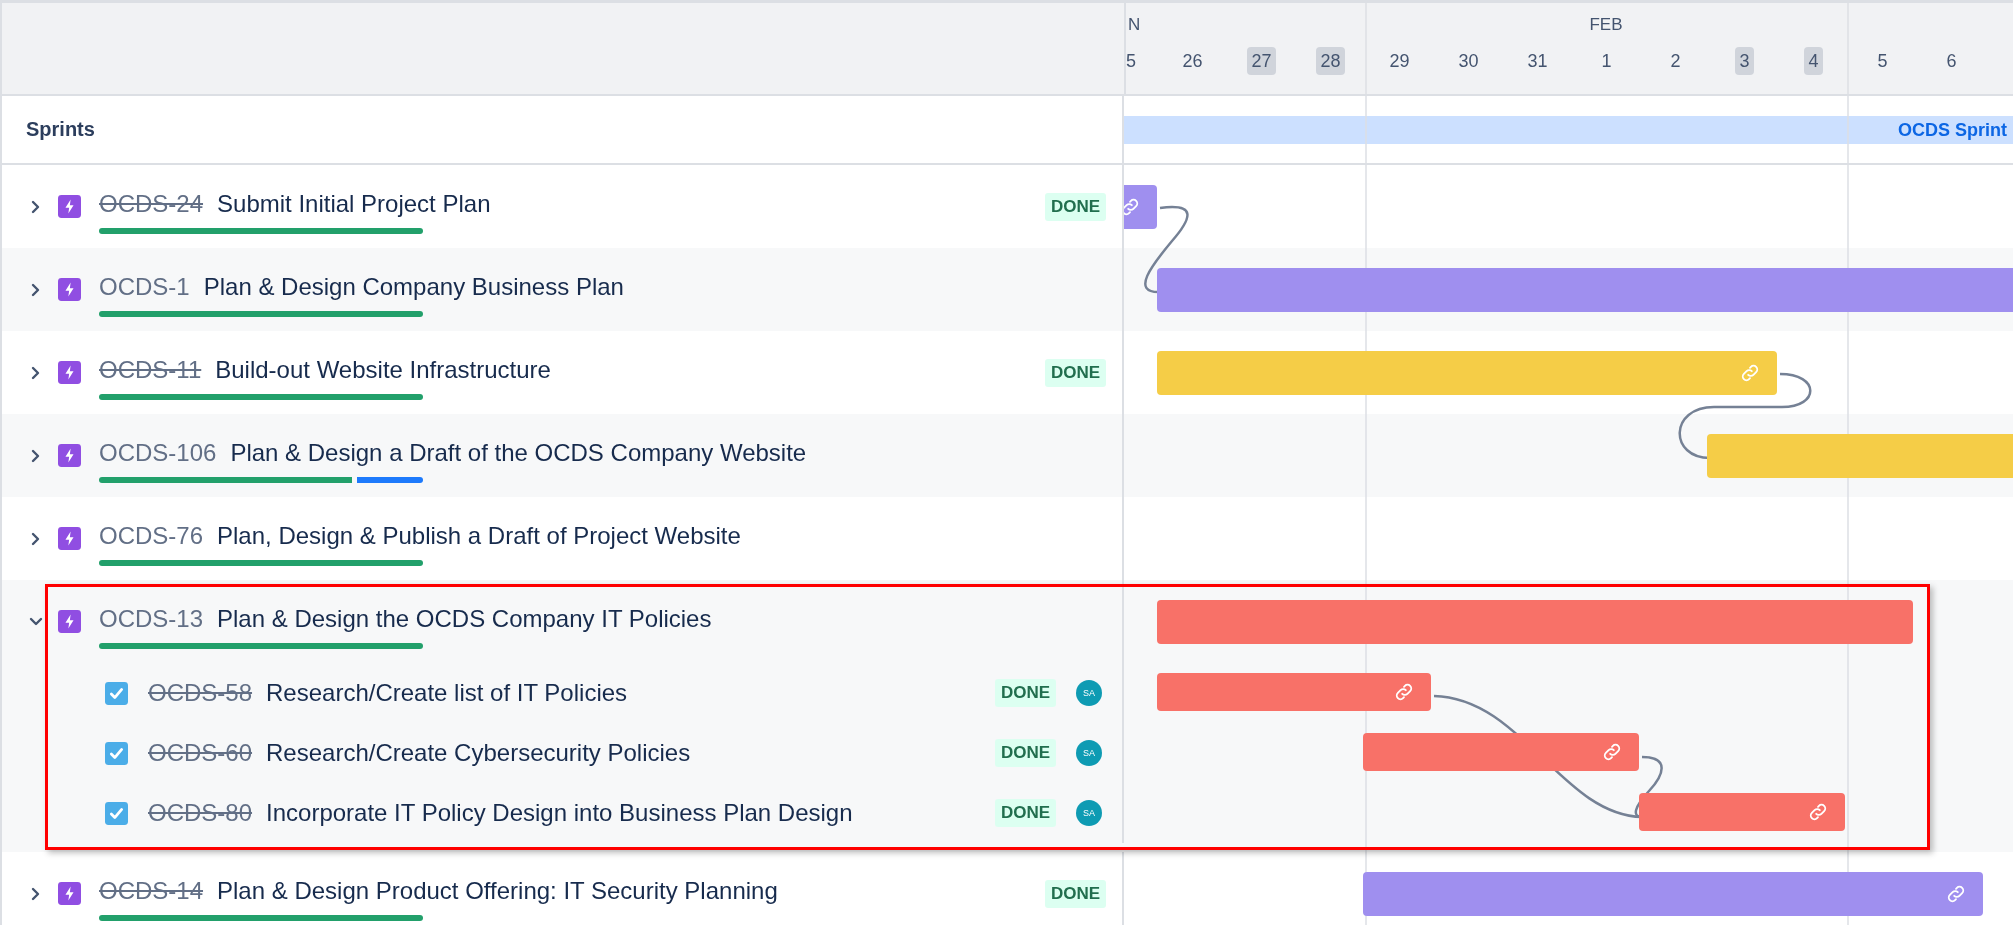 This screenshot has height=925, width=2013. Describe the element at coordinates (1568, 130) in the screenshot. I see `sprint-bar: OCDS Sprint` at that location.